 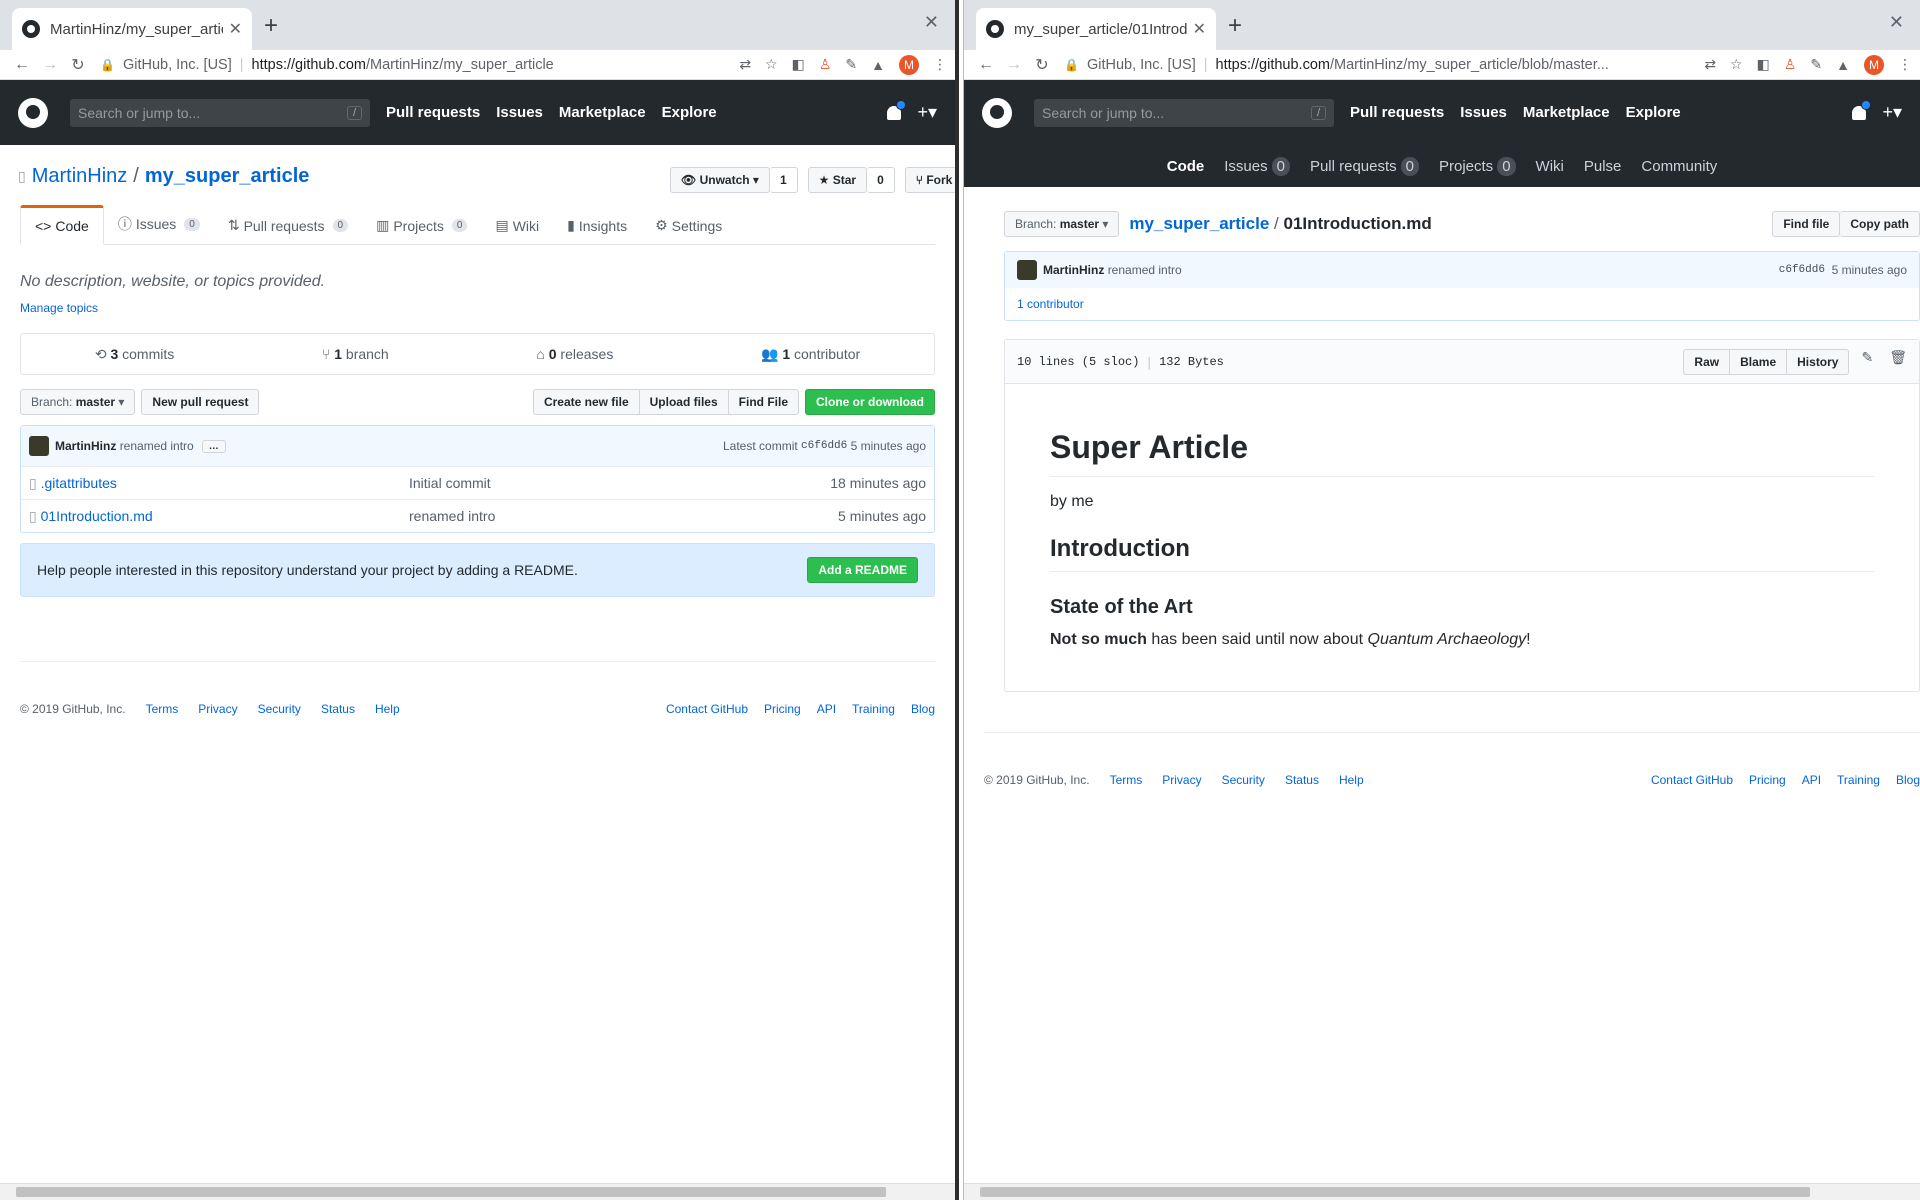 What do you see at coordinates (159, 224) in the screenshot?
I see `tab-issues: ⓘ Issues 0` at bounding box center [159, 224].